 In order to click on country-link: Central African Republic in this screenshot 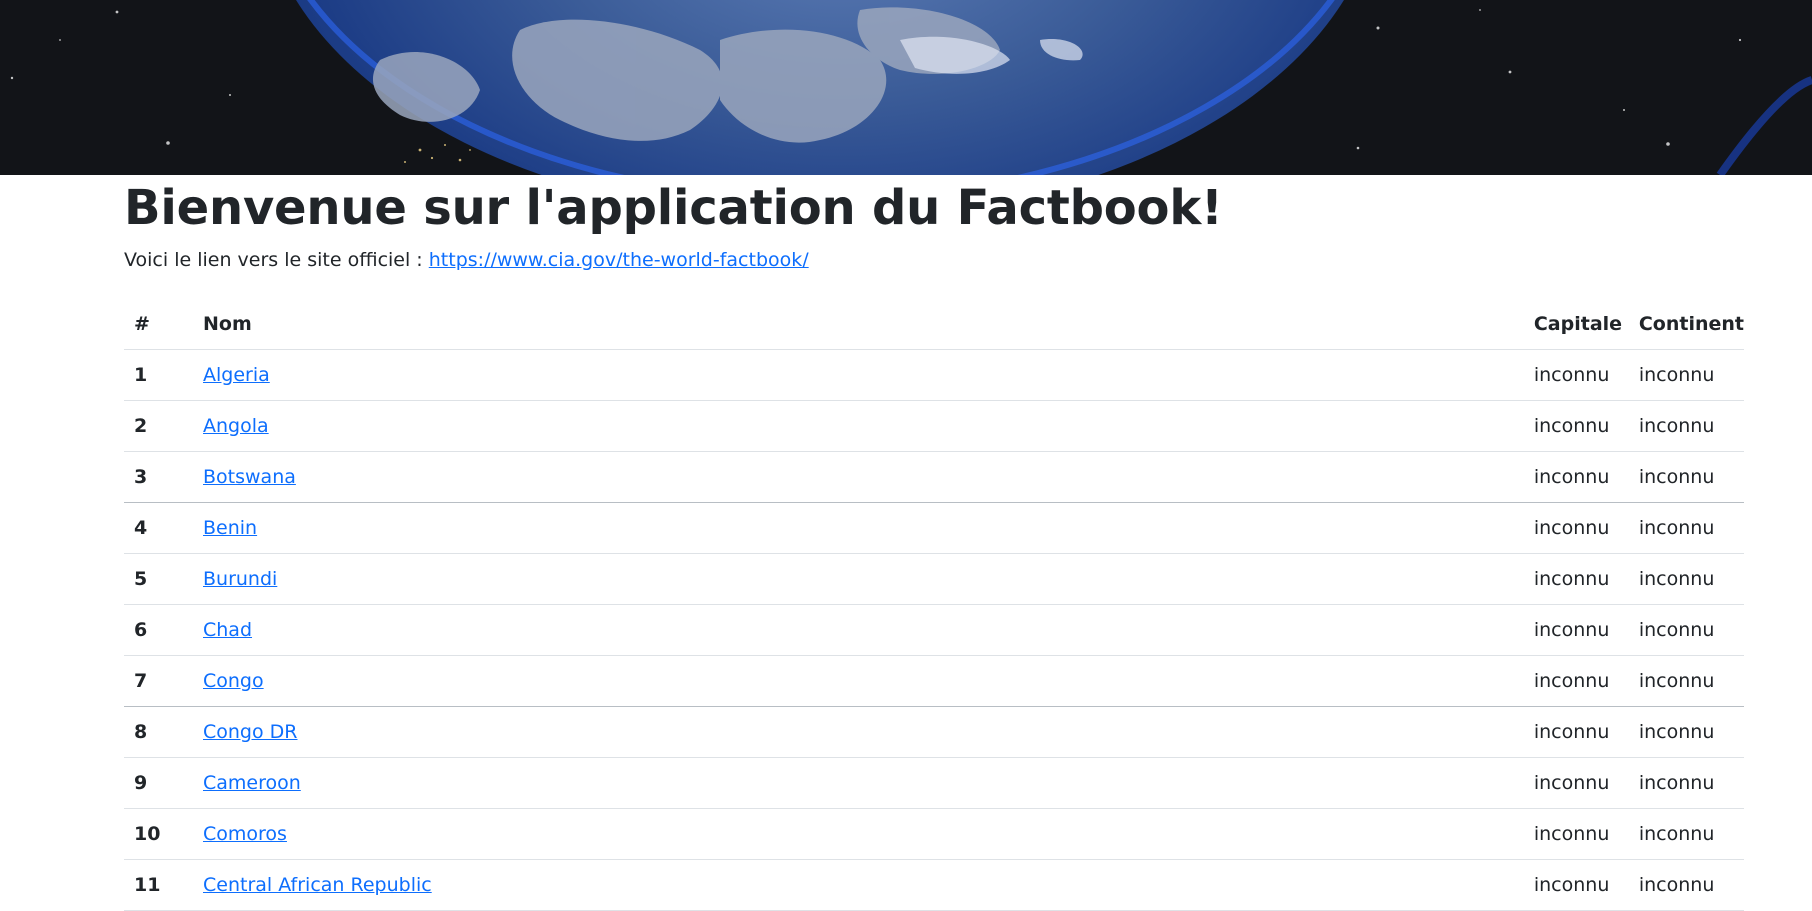, I will do `click(317, 885)`.